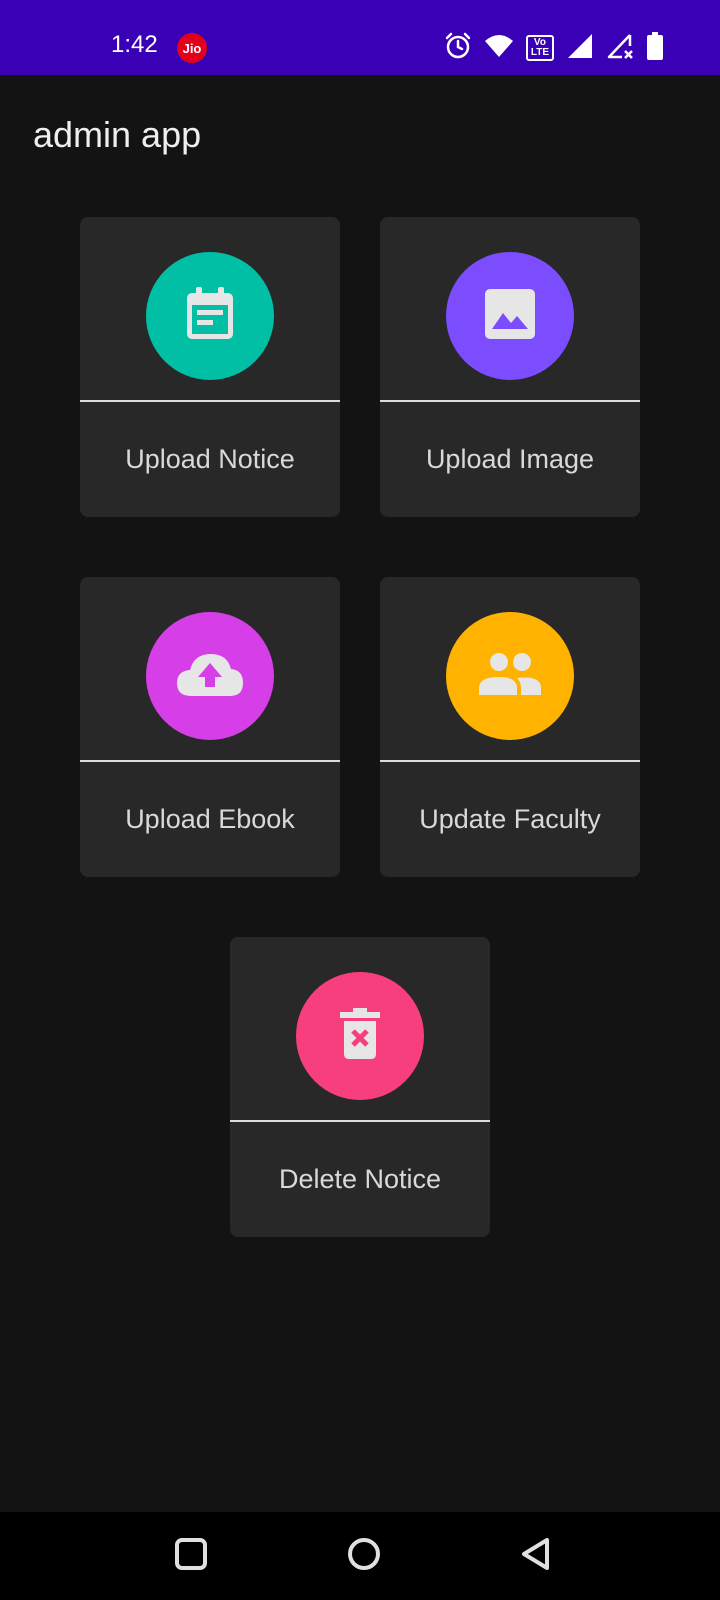 The image size is (720, 1600). I want to click on upload-image-label: Upload Image, so click(510, 459).